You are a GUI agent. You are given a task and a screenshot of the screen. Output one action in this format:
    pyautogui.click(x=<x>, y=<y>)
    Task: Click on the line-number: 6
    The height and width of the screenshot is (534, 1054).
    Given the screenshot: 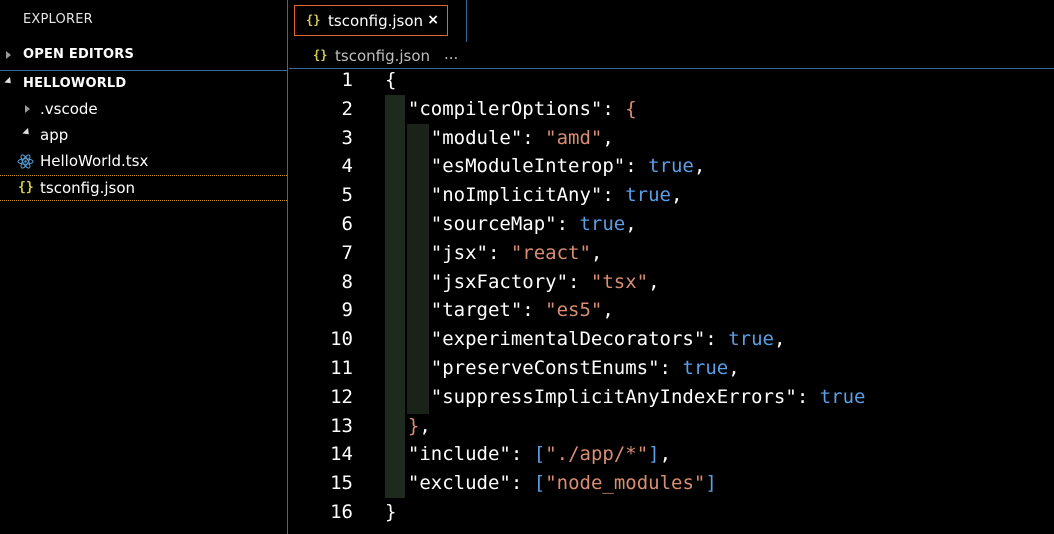 What is the action you would take?
    pyautogui.click(x=347, y=224)
    